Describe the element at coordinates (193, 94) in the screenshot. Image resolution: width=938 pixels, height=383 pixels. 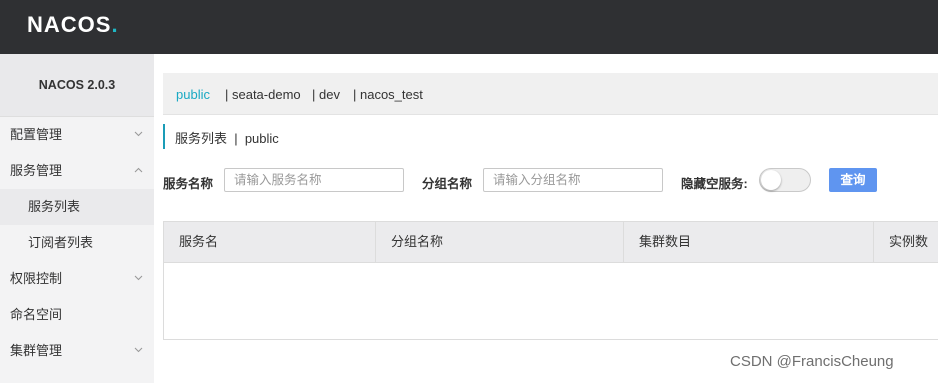
I see `tab-public: public` at that location.